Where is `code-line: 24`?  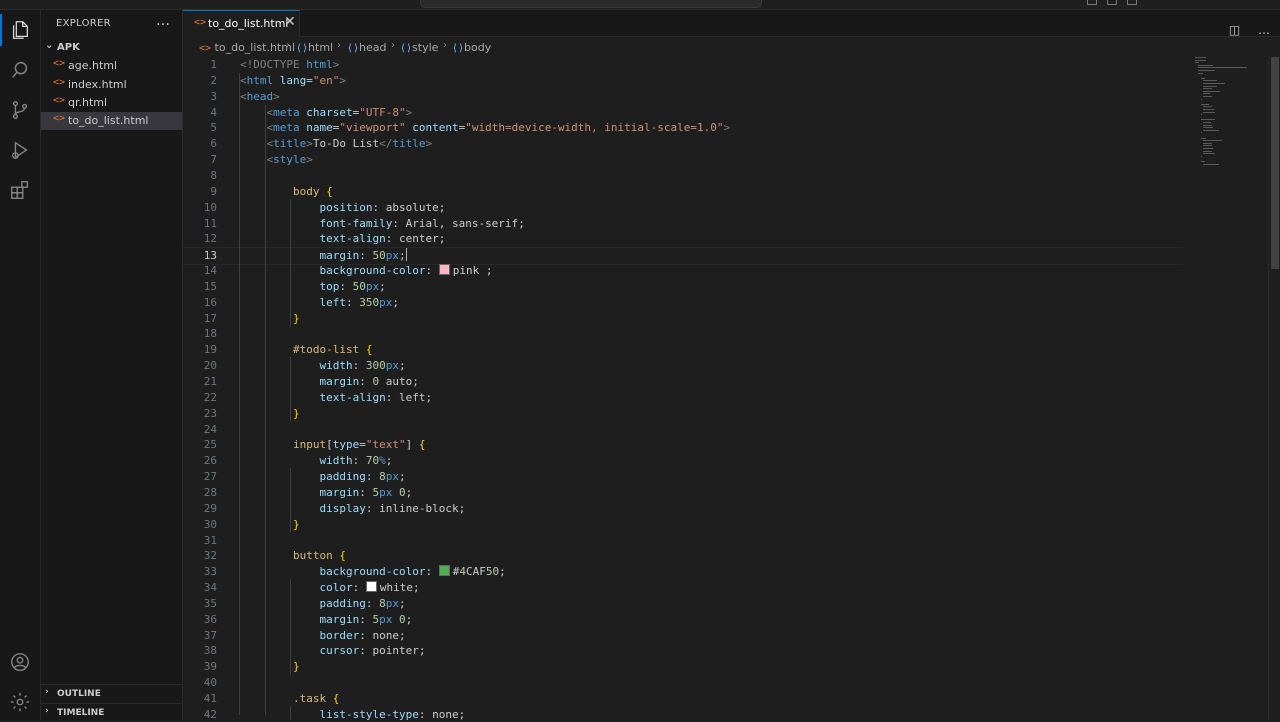 code-line: 24 is located at coordinates (683, 430).